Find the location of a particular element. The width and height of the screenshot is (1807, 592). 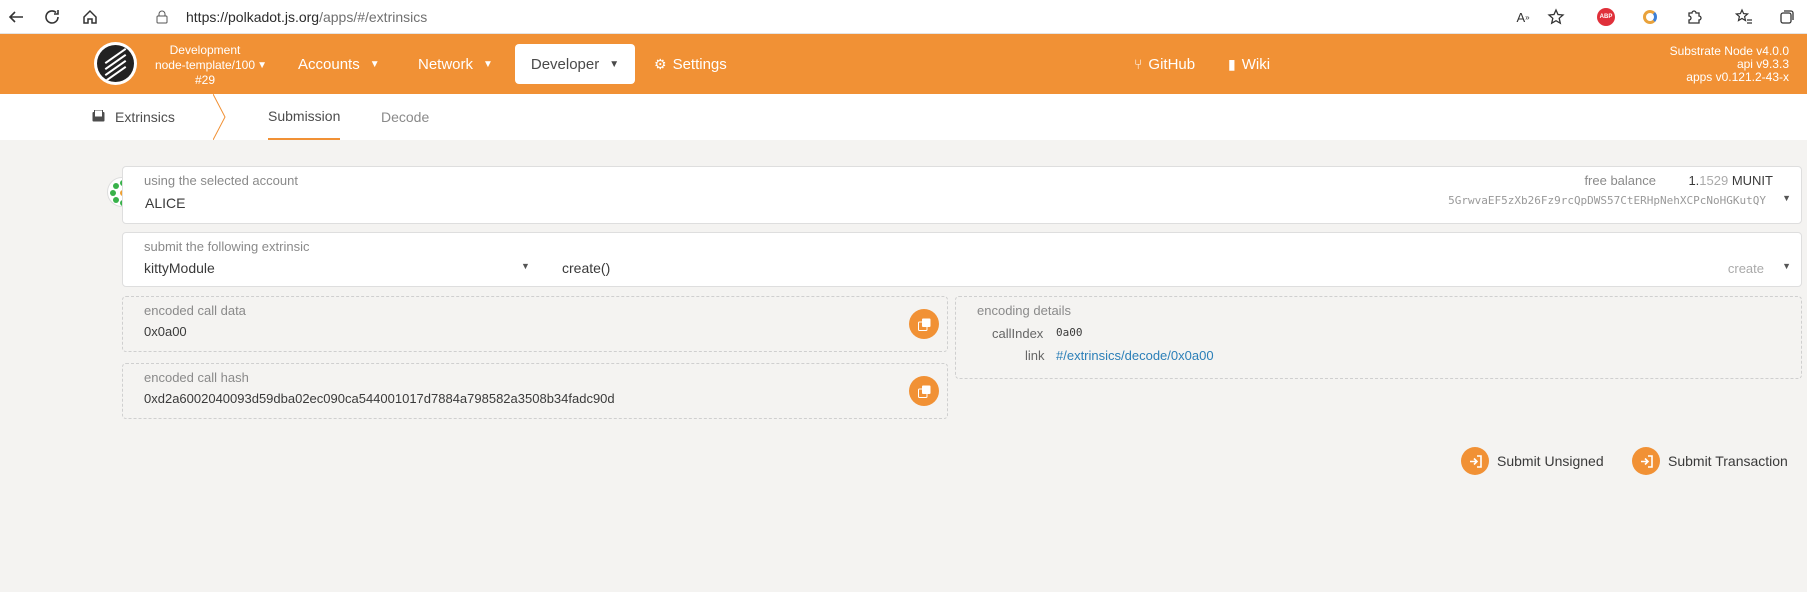

envelope-icon is located at coordinates (98, 117).